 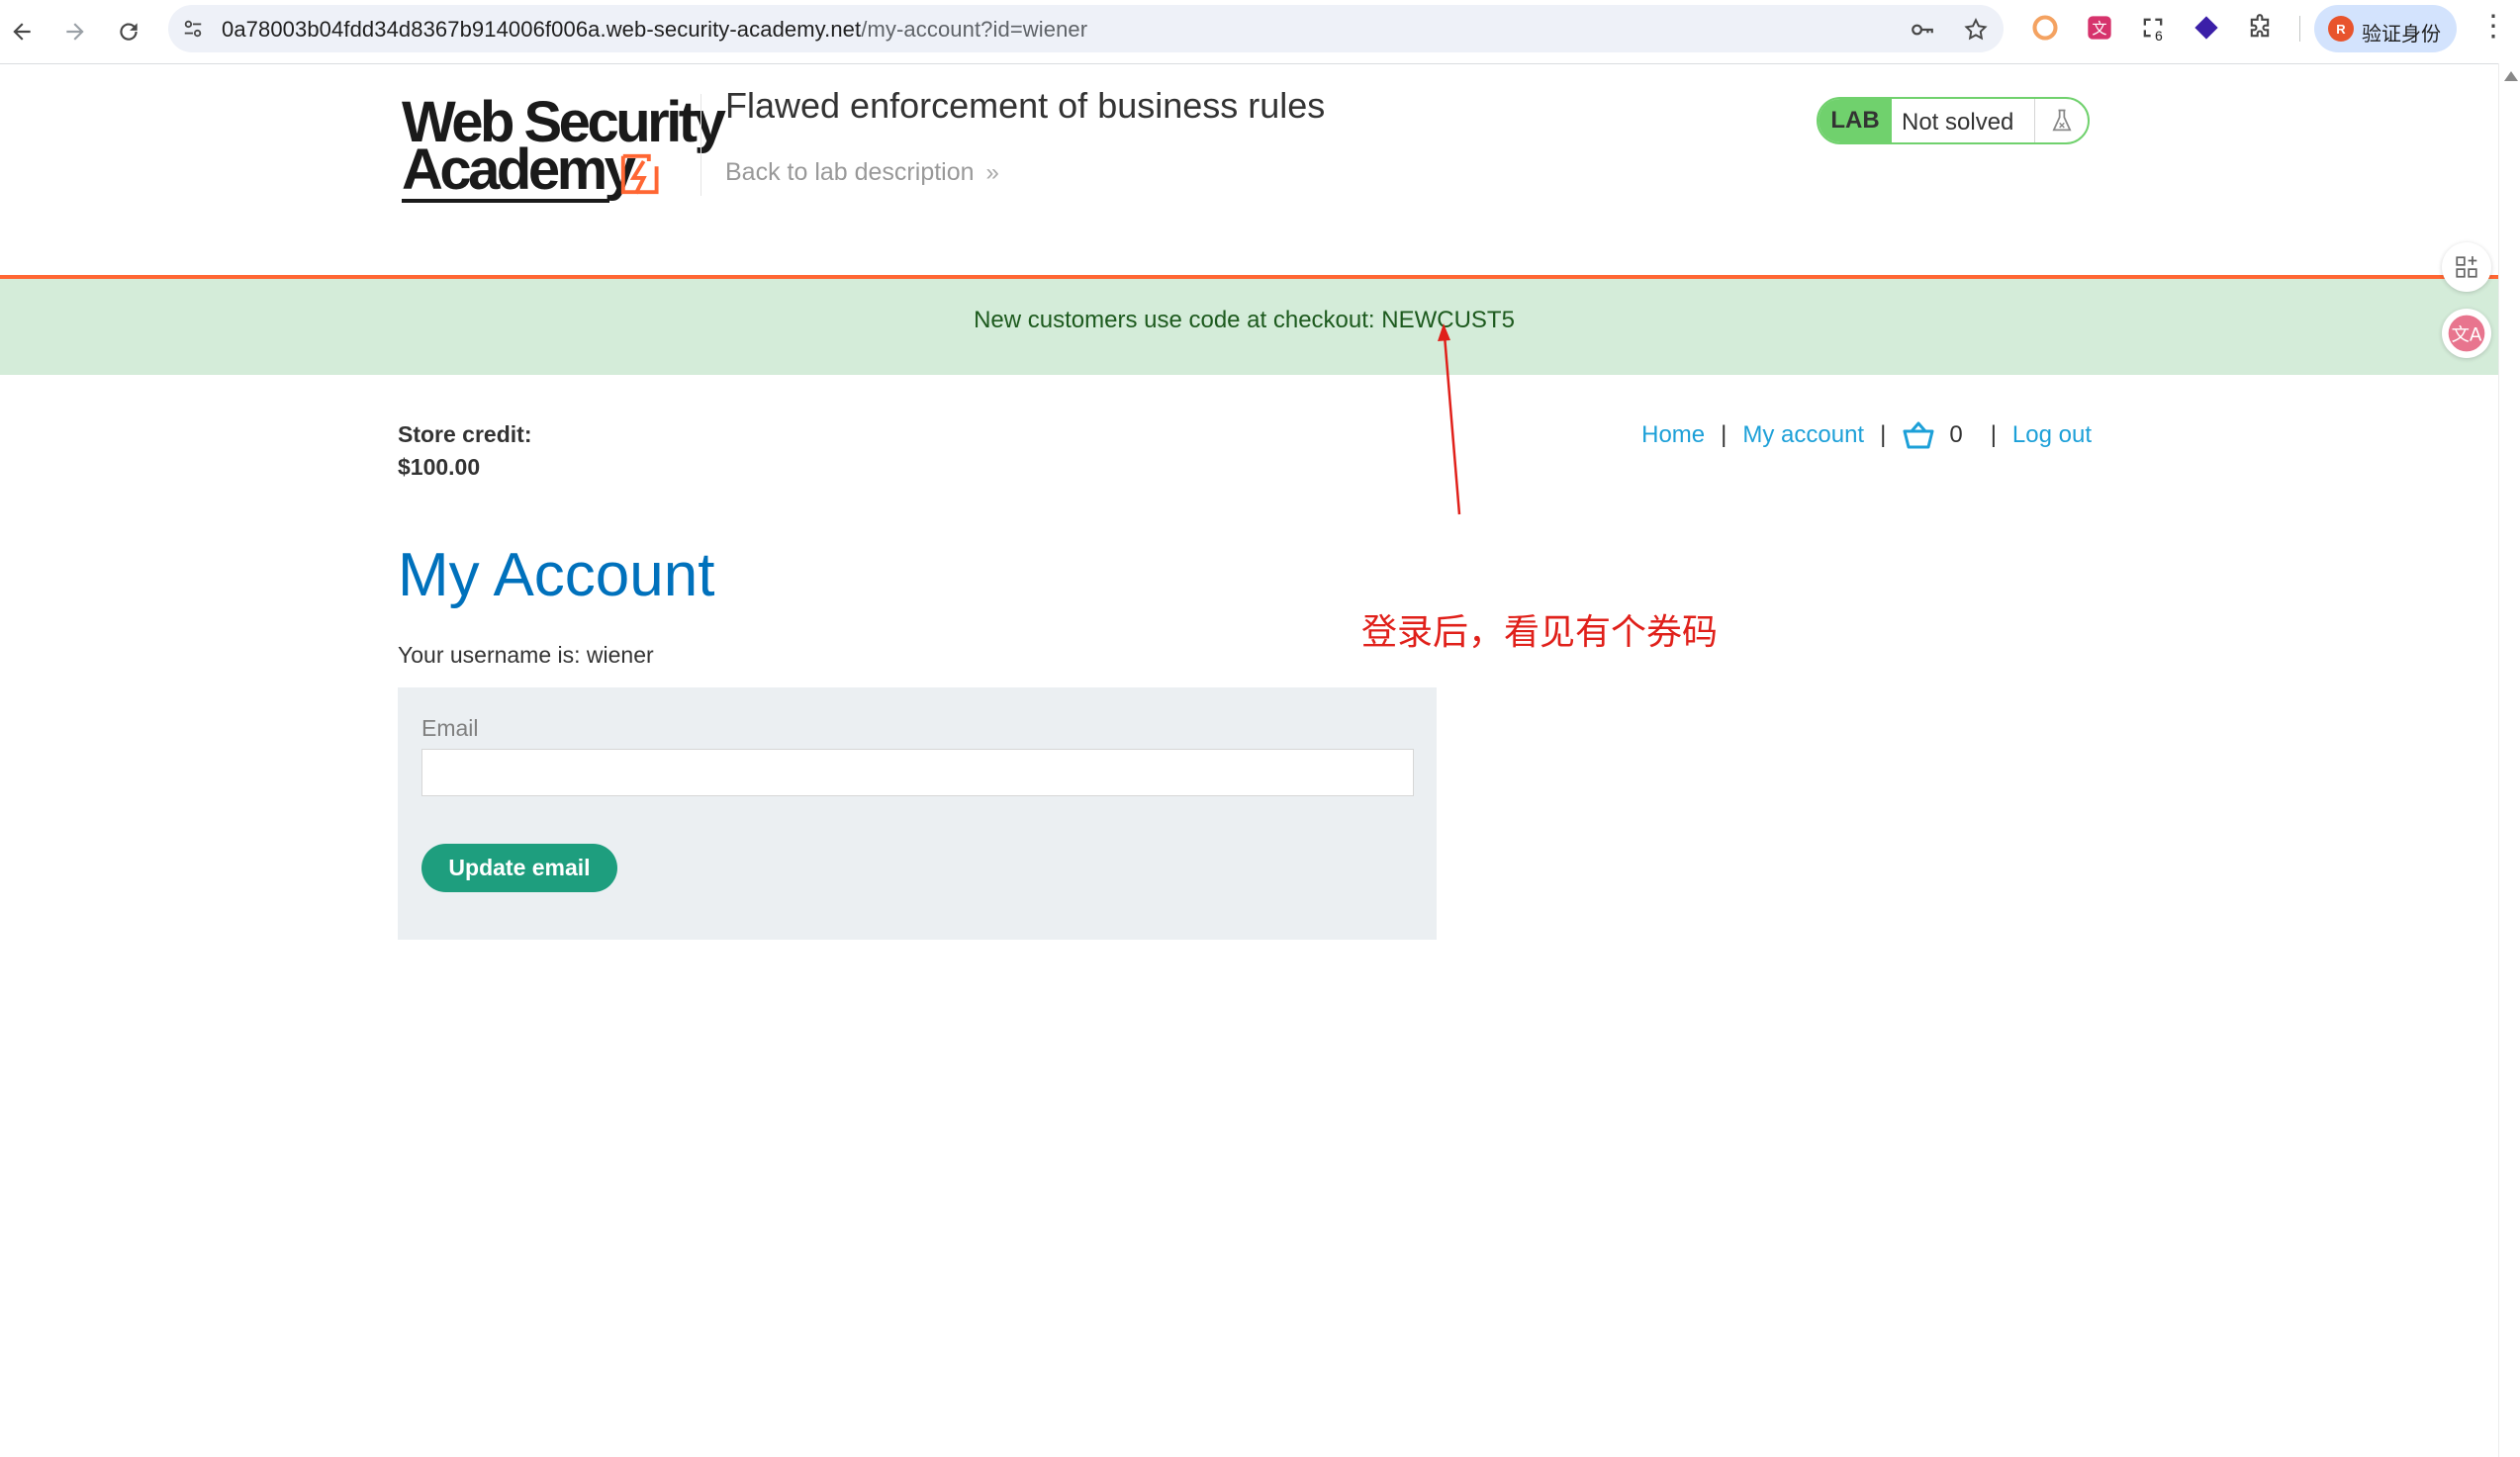 I want to click on reload-icon, so click(x=128, y=32).